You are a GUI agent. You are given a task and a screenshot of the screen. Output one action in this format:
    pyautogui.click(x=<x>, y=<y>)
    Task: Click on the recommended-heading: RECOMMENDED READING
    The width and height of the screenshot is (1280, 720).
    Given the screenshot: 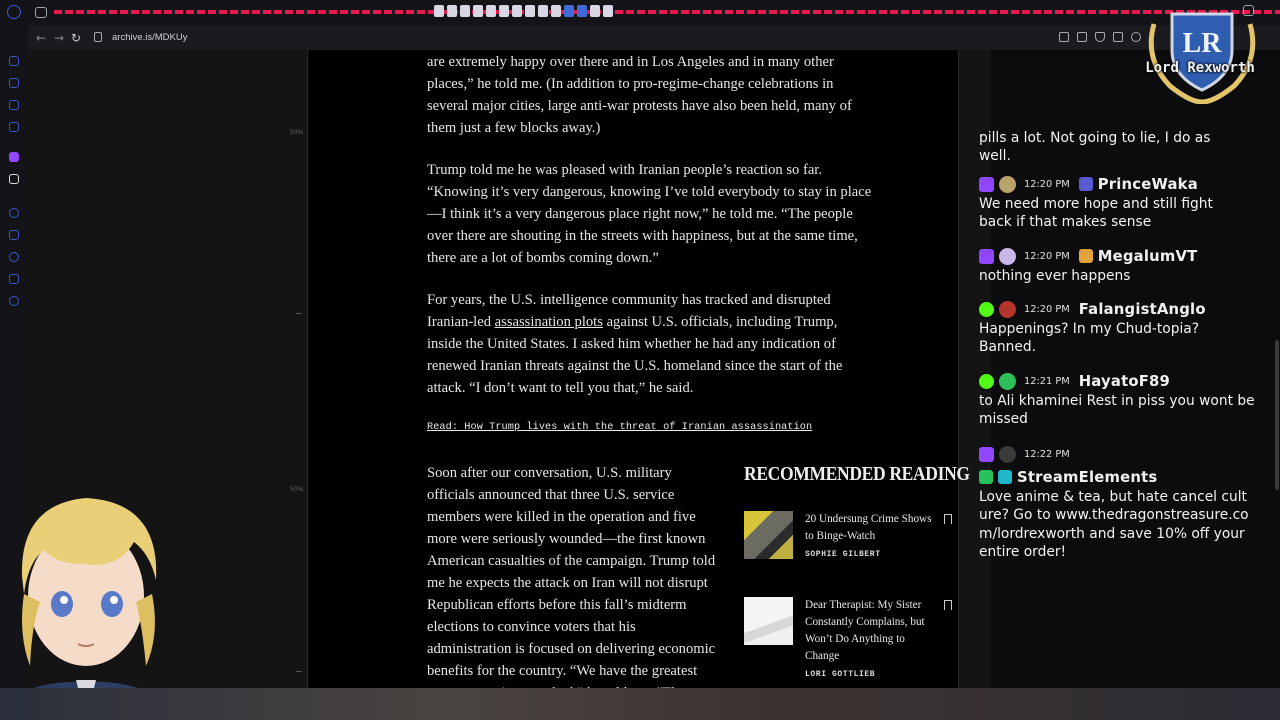 What is the action you would take?
    pyautogui.click(x=857, y=474)
    